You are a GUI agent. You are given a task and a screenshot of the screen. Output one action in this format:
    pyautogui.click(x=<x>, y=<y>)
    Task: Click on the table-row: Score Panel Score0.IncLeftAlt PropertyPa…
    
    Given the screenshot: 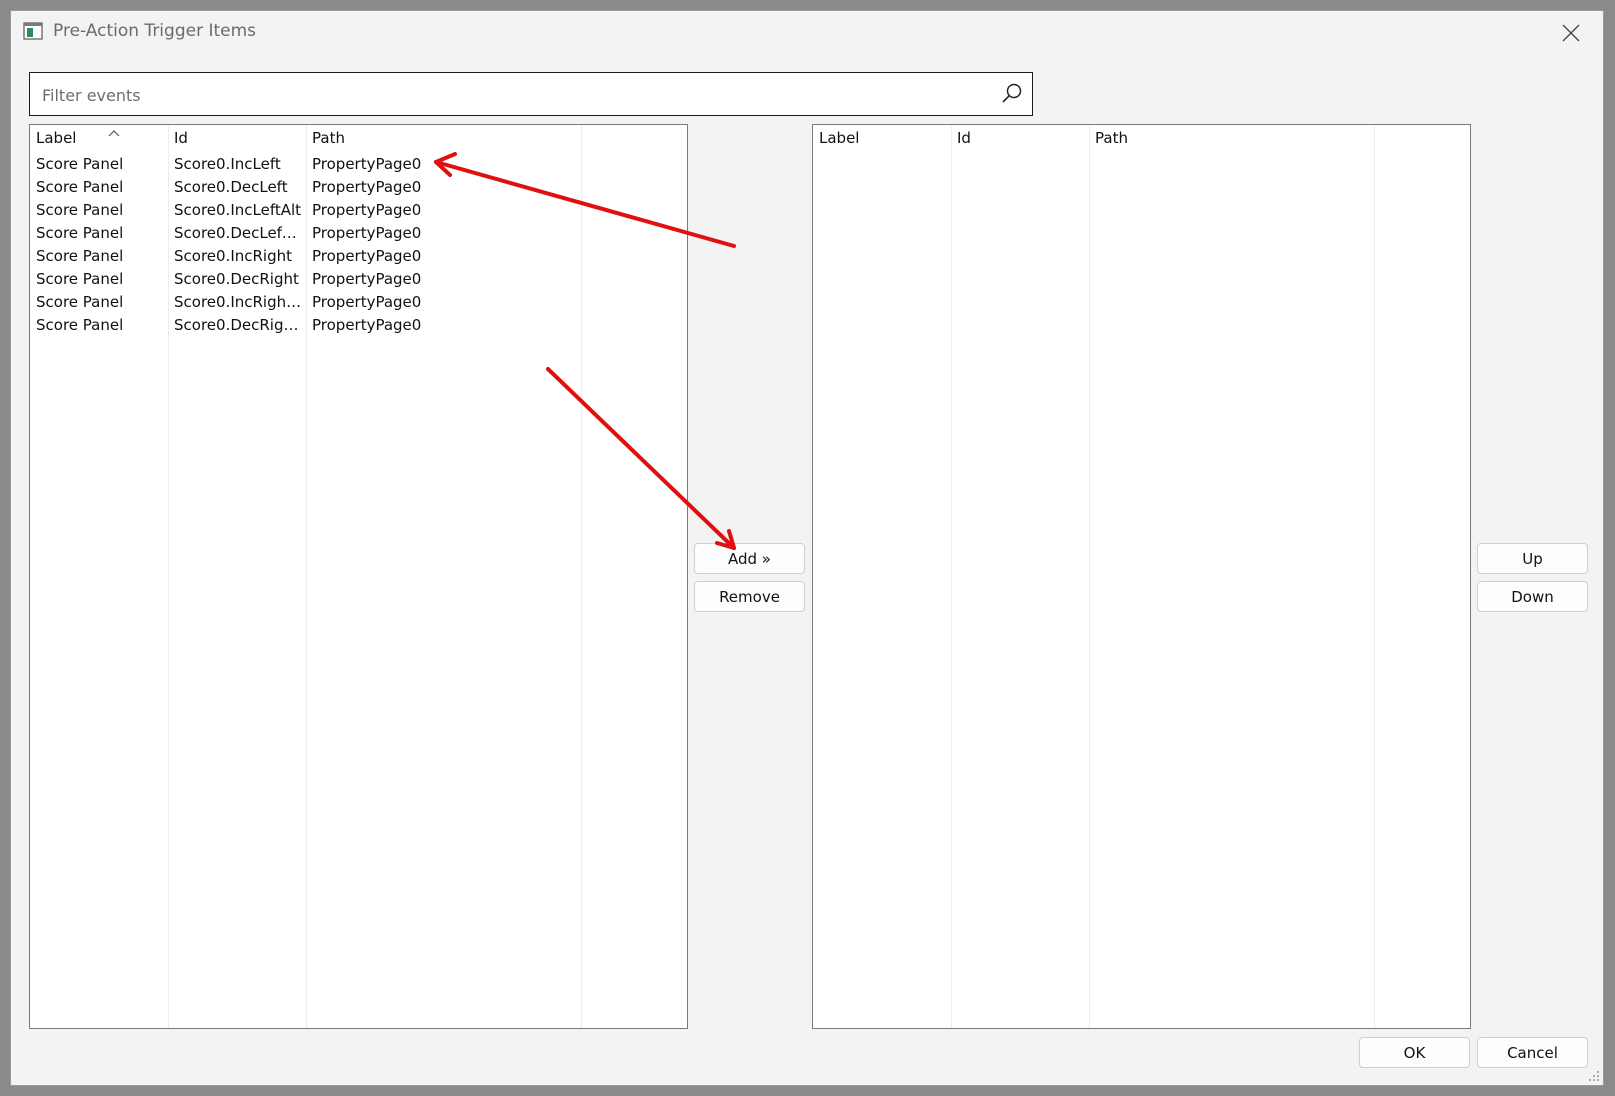 What is the action you would take?
    pyautogui.click(x=358, y=209)
    